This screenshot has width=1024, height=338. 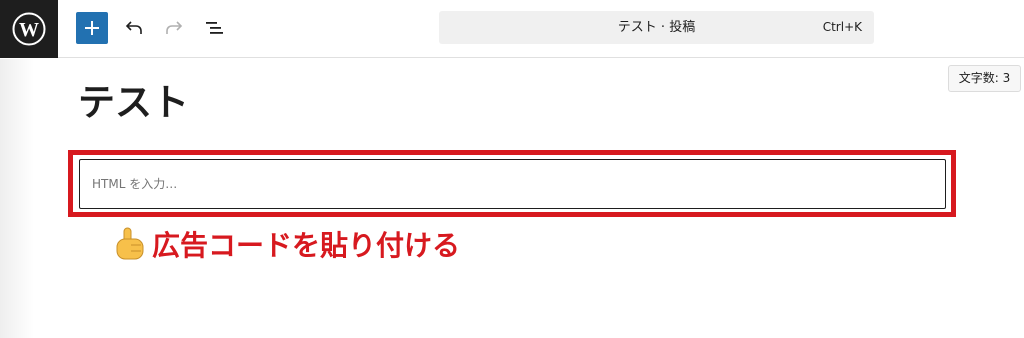 I want to click on shortcut-hint: Ctrl+K, so click(x=842, y=27).